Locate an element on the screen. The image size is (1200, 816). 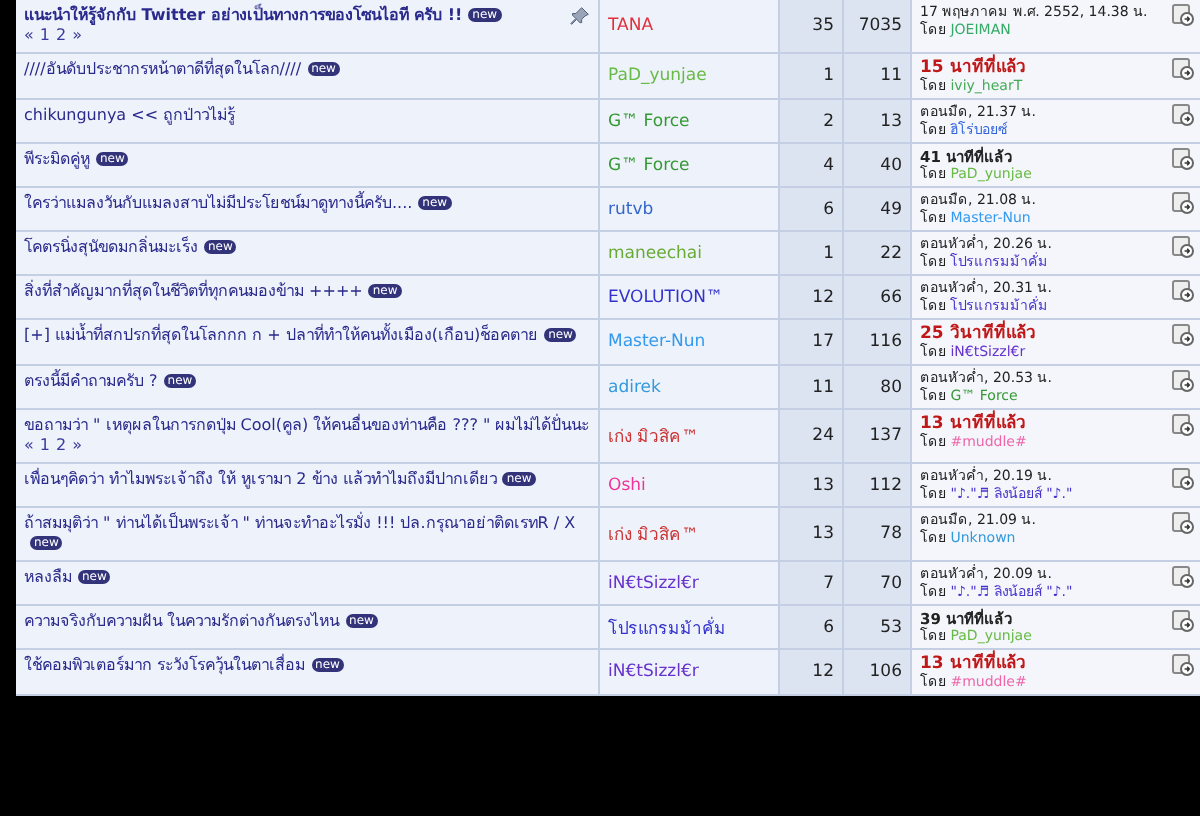
topic-link: [+] แม่น้ำที่สกปรกที่สุดในโลกกก ก + ปลาที่ทำให้คนทั้งเมือง(เกือบ)ช็อคตาย is located at coordinates (281, 336).